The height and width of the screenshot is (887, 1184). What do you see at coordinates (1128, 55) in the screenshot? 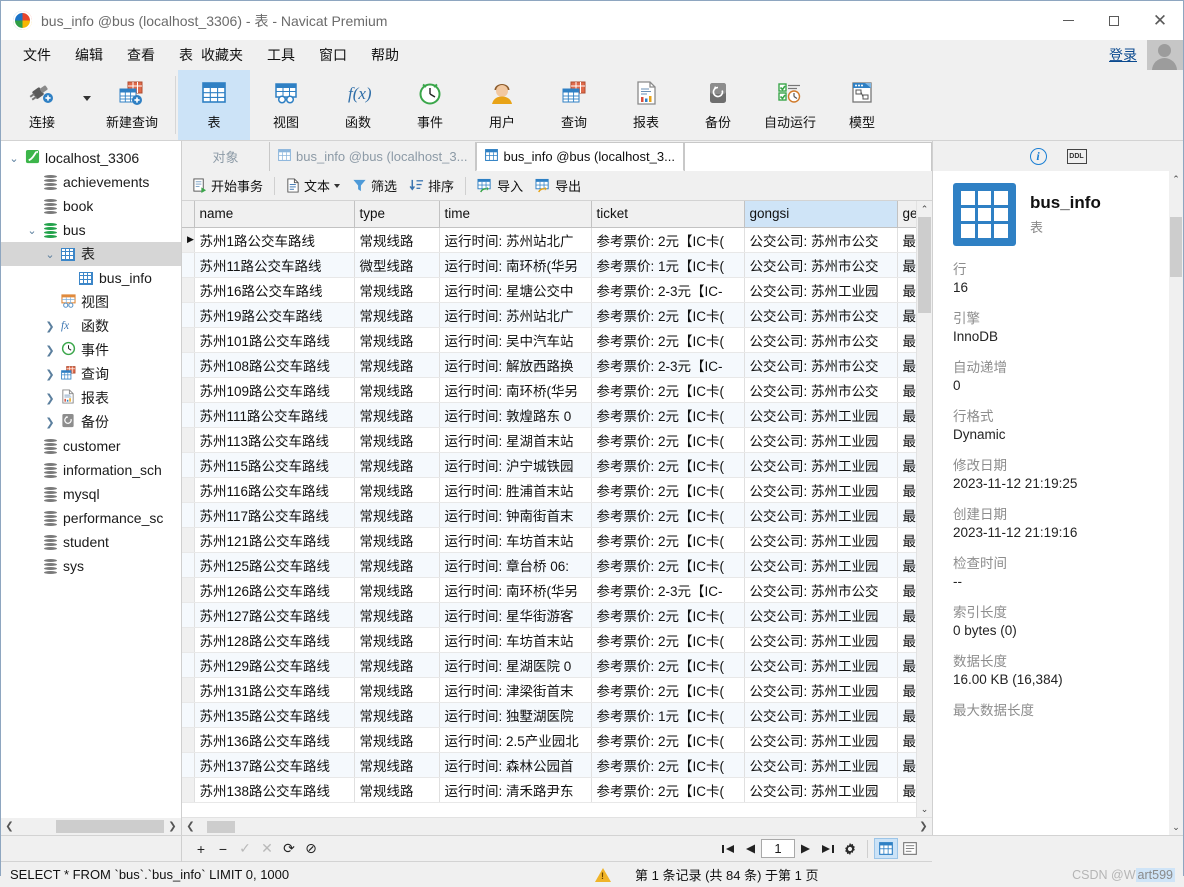
I see `login-link: 登录` at bounding box center [1128, 55].